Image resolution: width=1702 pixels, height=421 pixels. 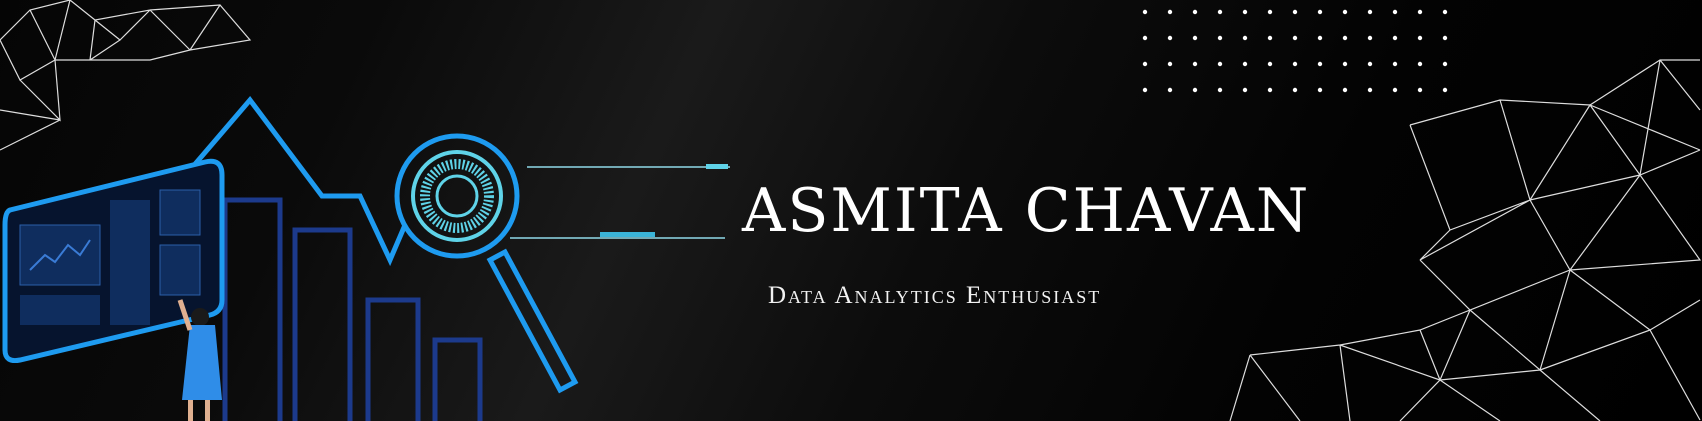 I want to click on banner-title: ASMITA CHAVAN, so click(x=1026, y=211).